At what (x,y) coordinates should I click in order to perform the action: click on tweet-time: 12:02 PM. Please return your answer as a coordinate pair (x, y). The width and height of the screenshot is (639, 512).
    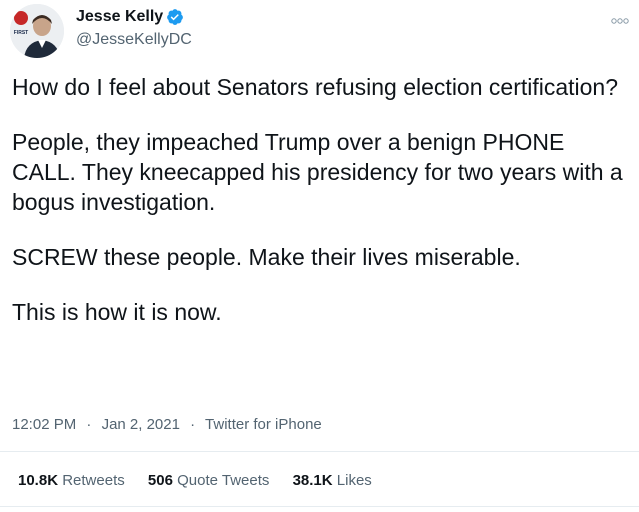
    Looking at the image, I should click on (44, 424).